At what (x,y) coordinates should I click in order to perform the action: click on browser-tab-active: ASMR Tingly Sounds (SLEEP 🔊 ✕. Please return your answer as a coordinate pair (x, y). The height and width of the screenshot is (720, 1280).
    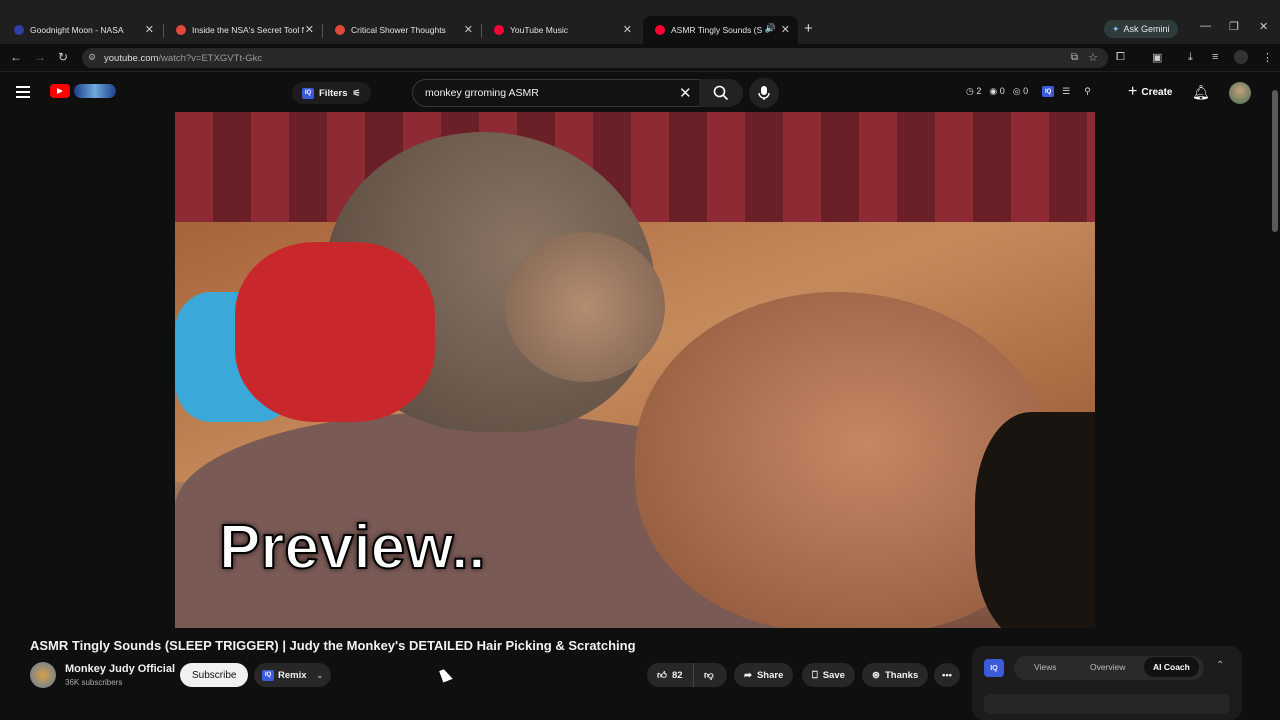
    Looking at the image, I should click on (720, 30).